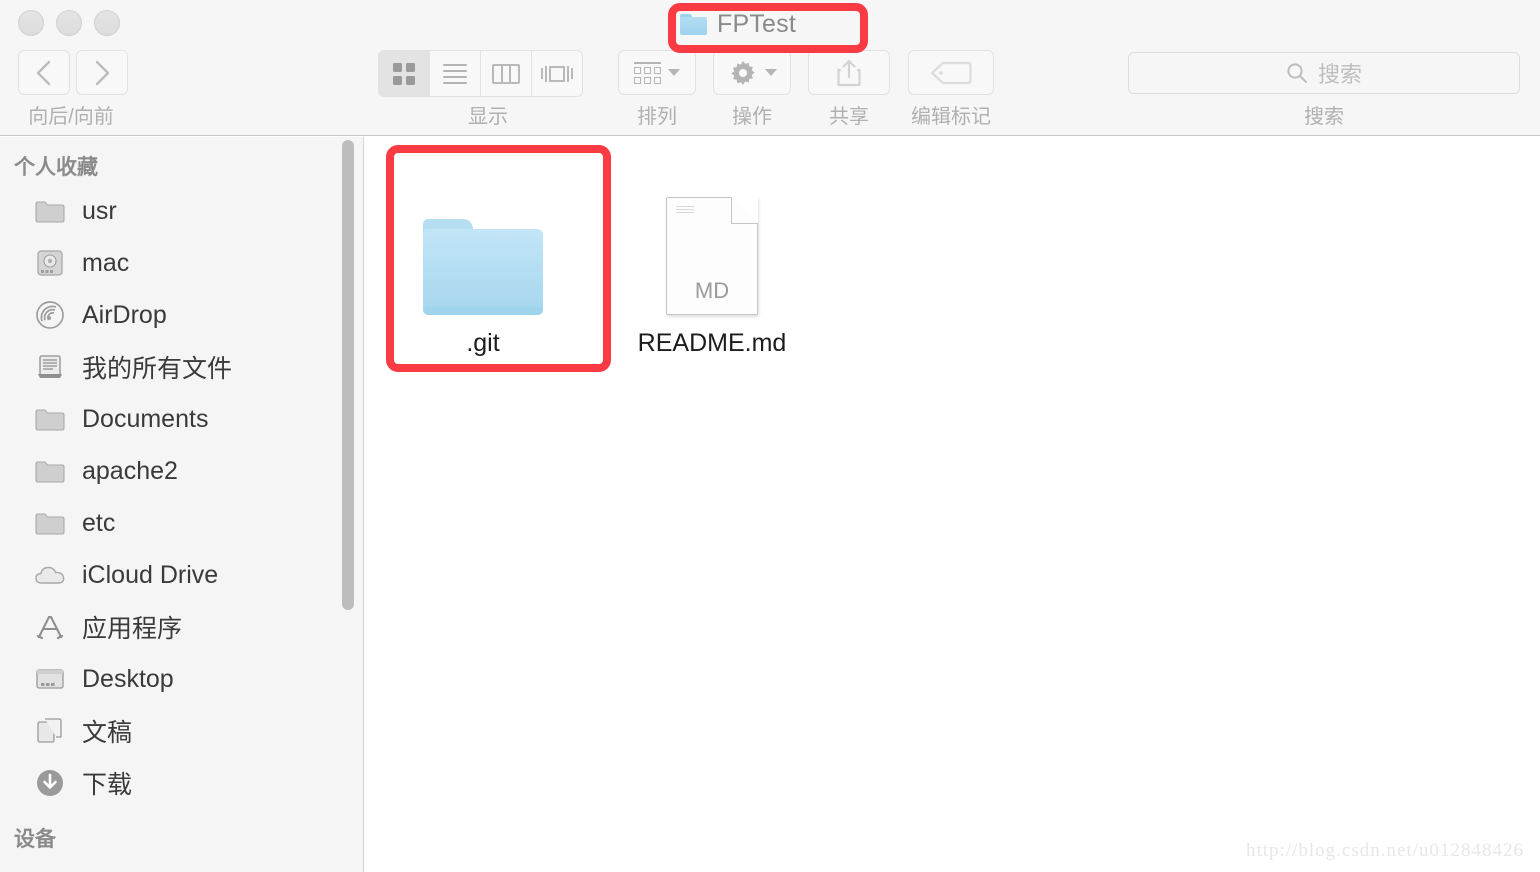 This screenshot has width=1540, height=872. Describe the element at coordinates (488, 117) in the screenshot. I see `view-caption: 显示` at that location.